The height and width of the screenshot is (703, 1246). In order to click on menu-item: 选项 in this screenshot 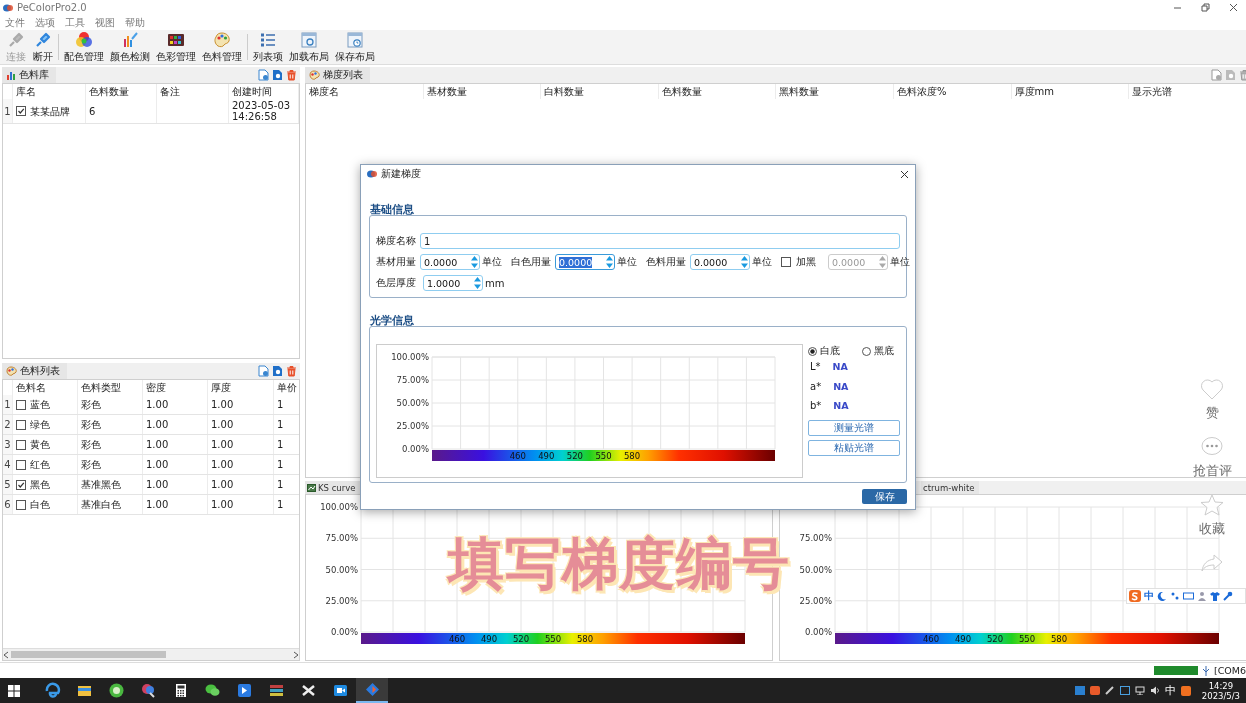, I will do `click(45, 22)`.